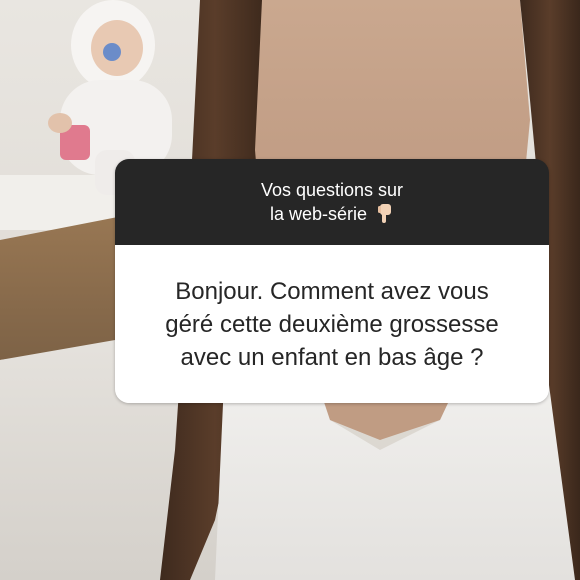 The height and width of the screenshot is (580, 580). What do you see at coordinates (332, 190) in the screenshot?
I see `sticker-header-line-1: Vos questions sur` at bounding box center [332, 190].